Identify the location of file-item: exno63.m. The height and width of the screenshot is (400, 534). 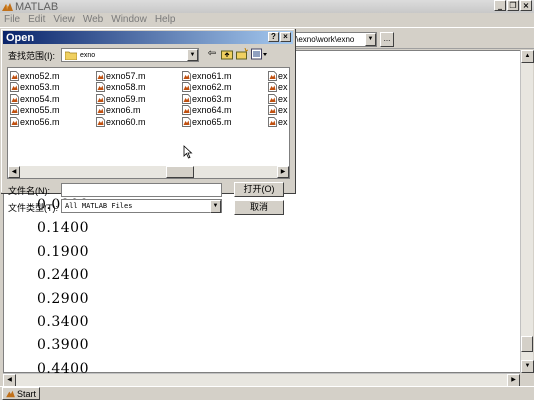
(225, 99).